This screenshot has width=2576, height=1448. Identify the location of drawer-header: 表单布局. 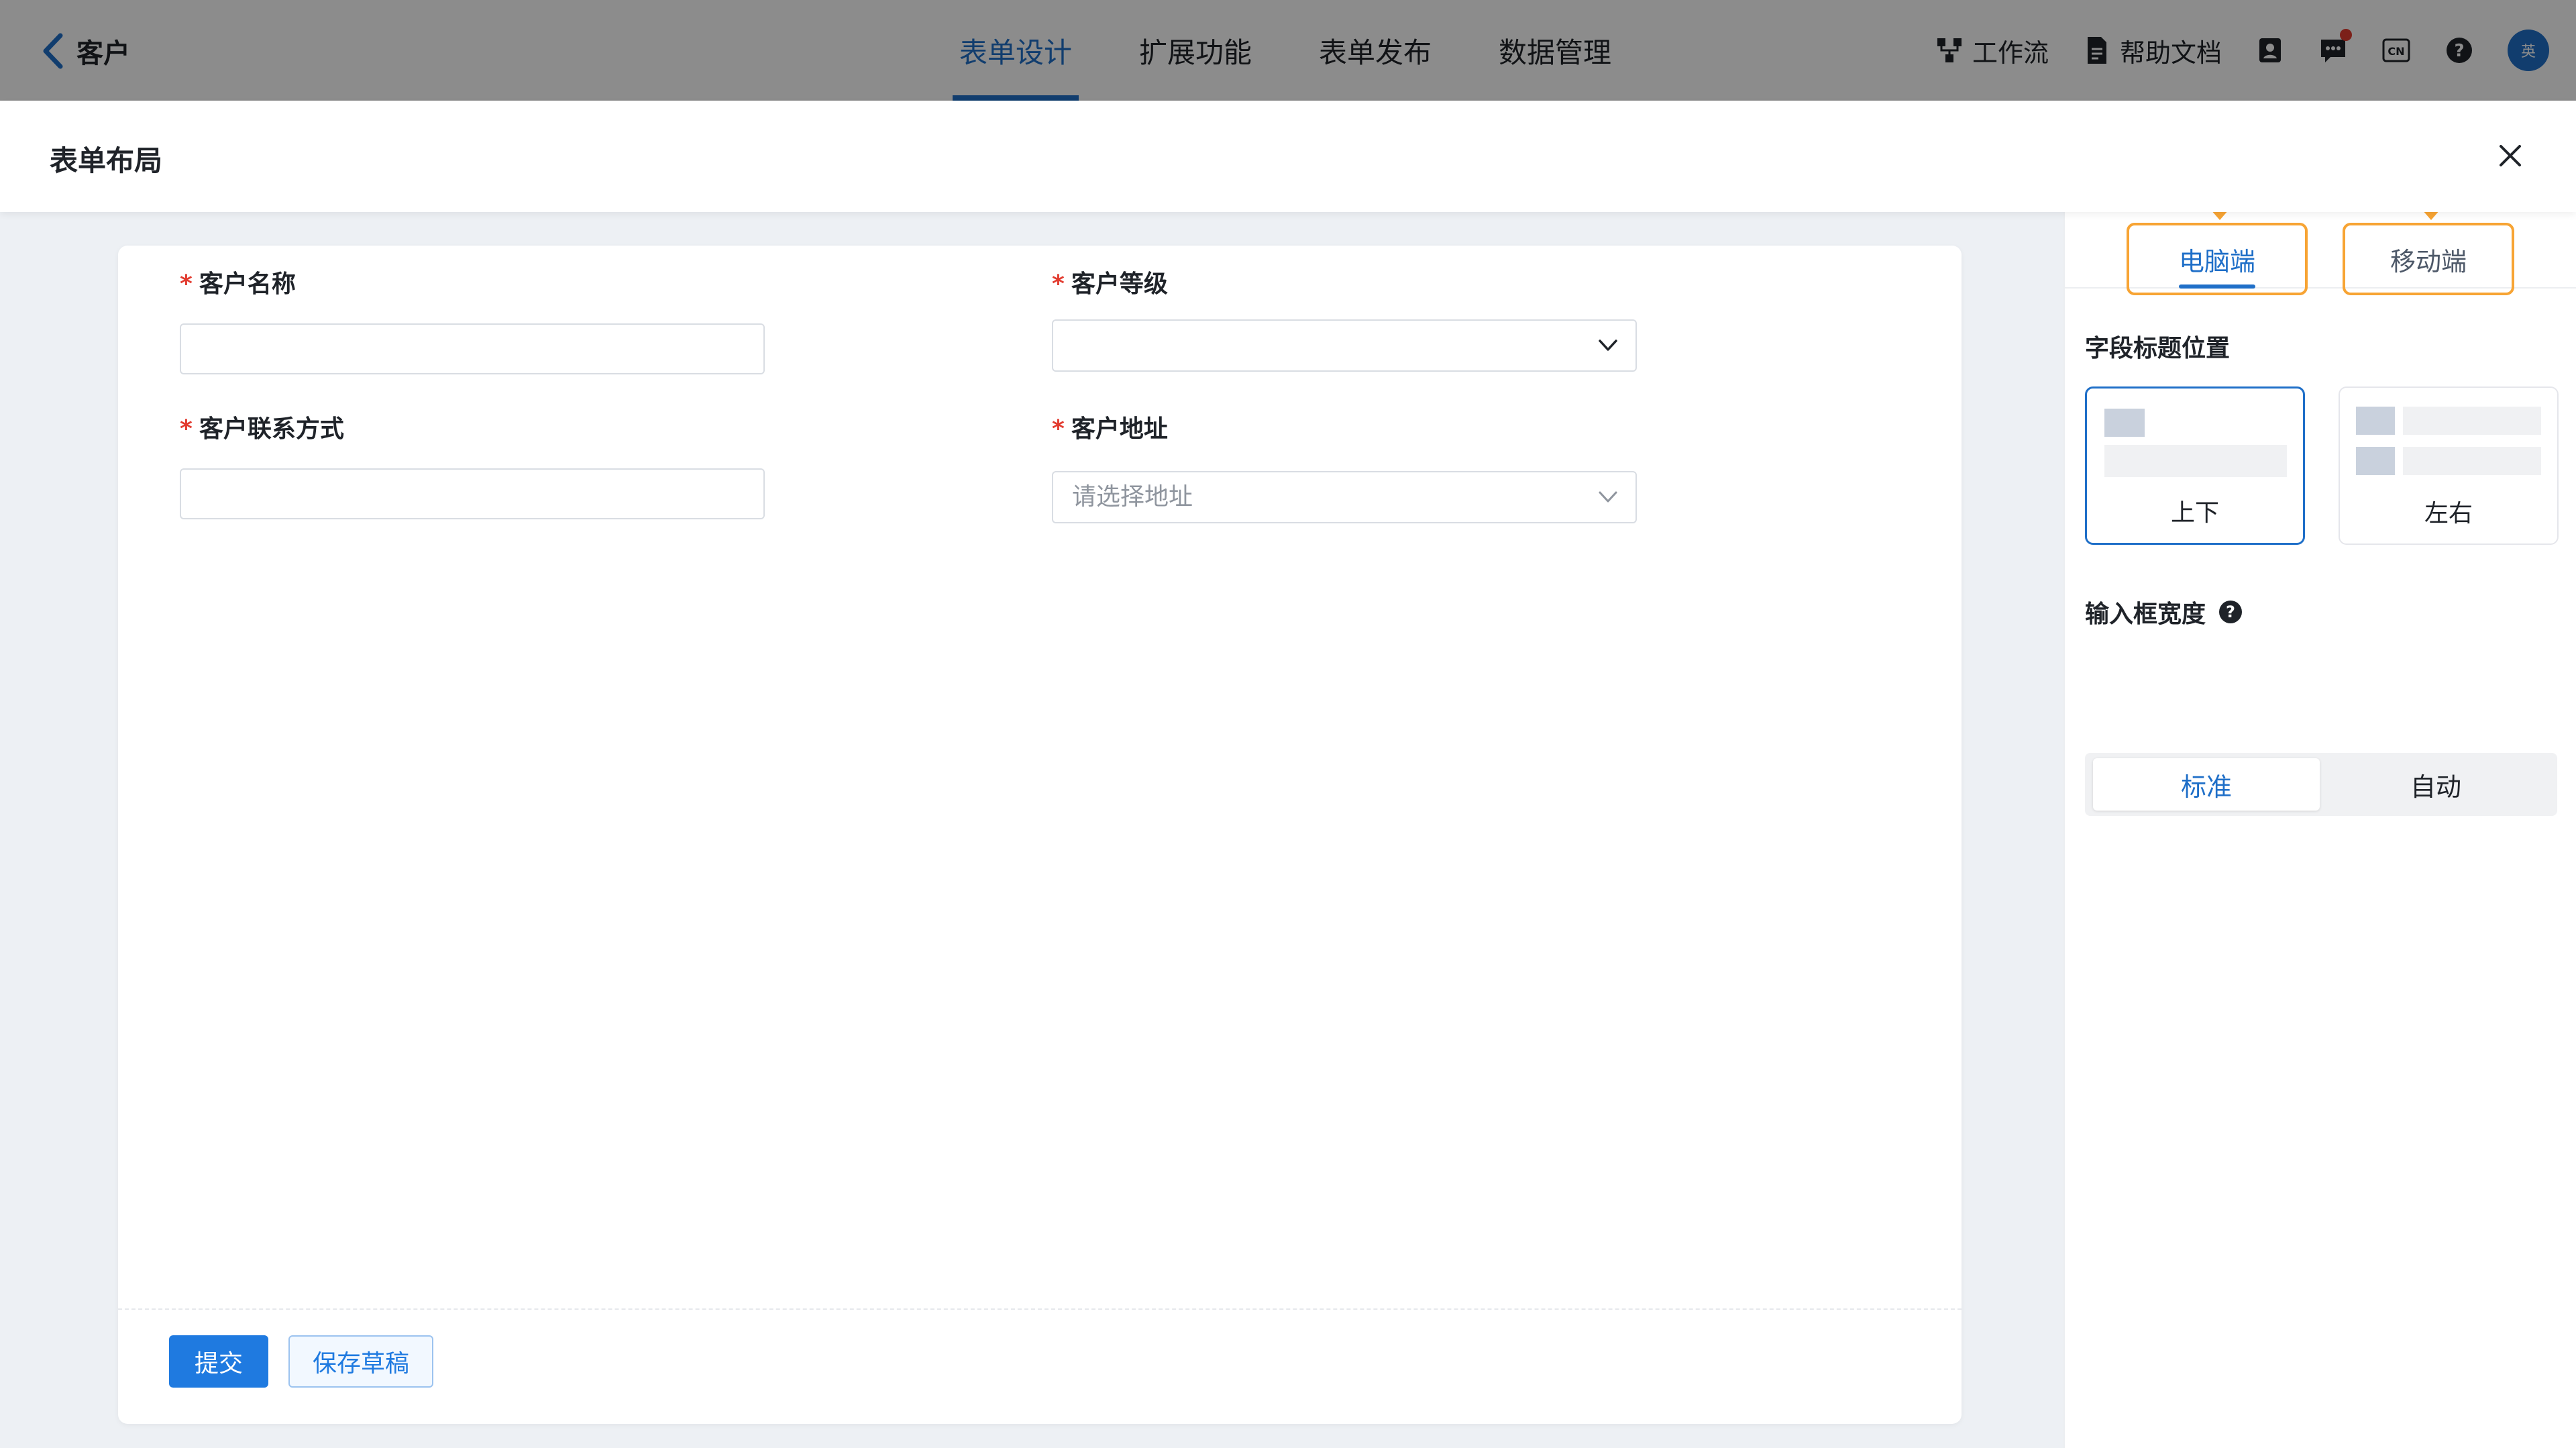
(1288, 156).